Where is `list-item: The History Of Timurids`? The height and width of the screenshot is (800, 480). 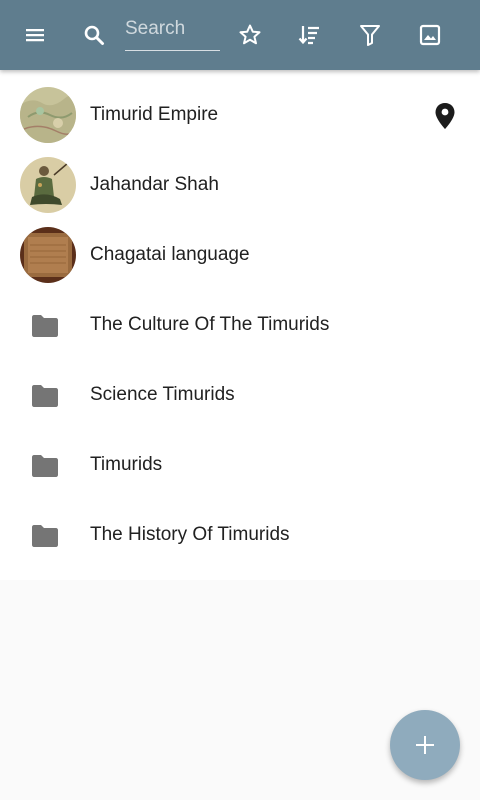
list-item: The History Of Timurids is located at coordinates (240, 525).